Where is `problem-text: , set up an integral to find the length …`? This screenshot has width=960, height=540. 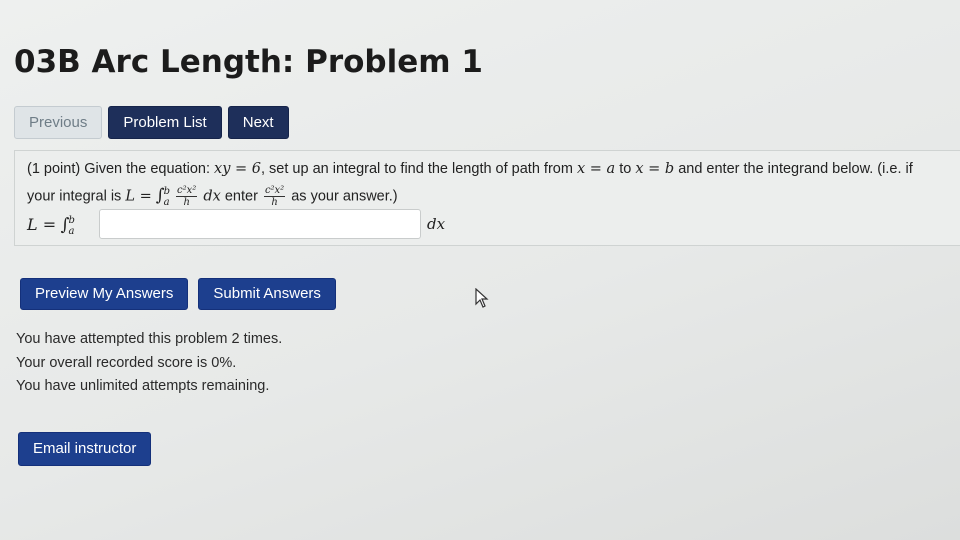
problem-text: , set up an integral to find the length … is located at coordinates (416, 169).